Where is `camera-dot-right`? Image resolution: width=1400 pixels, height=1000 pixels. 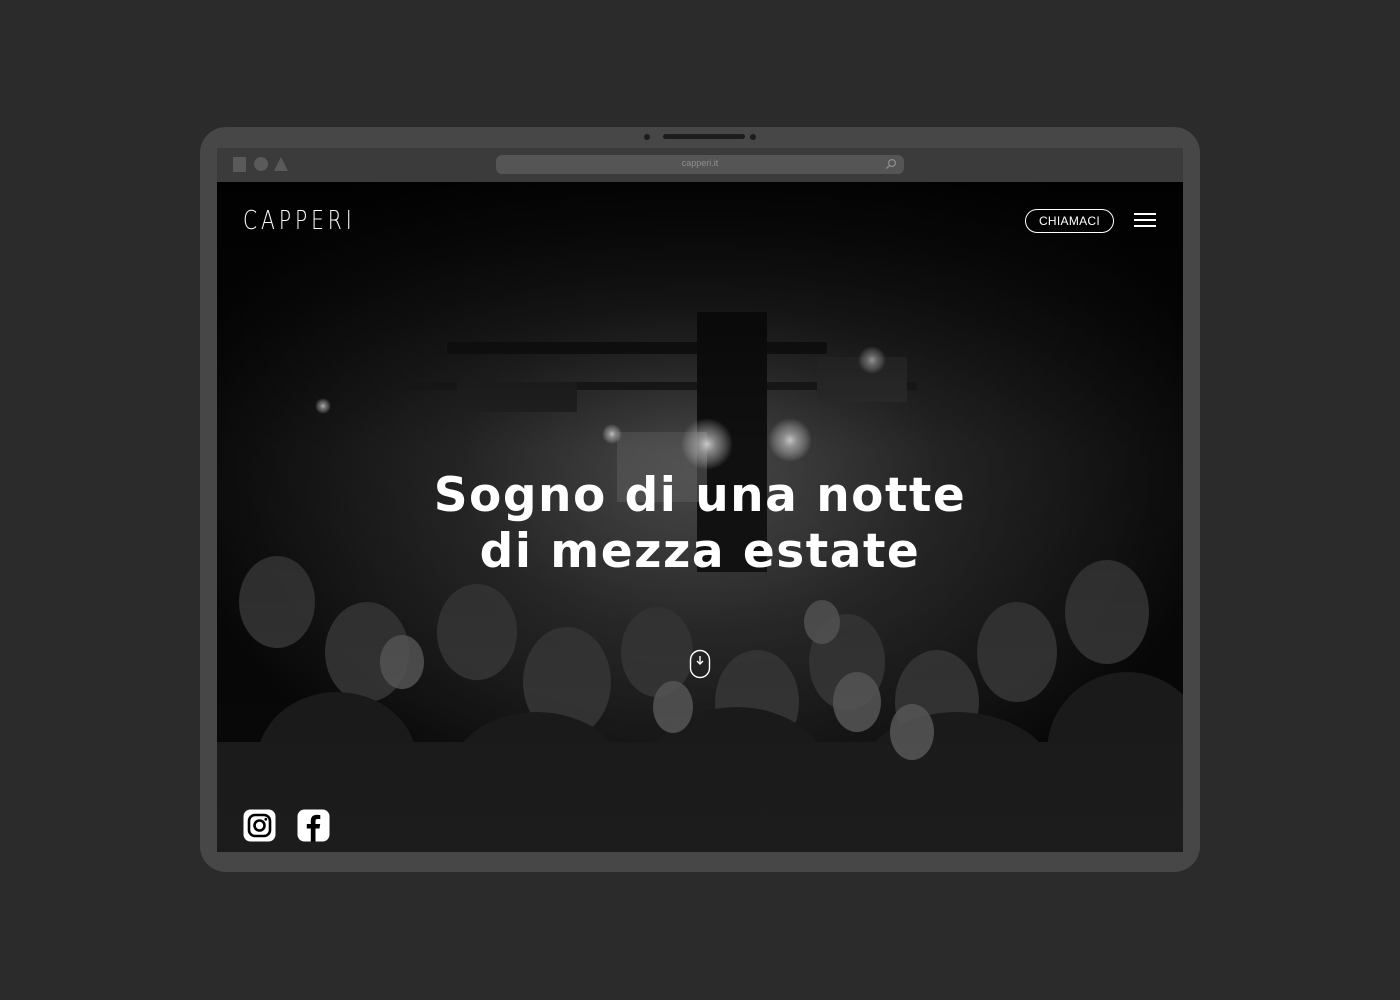
camera-dot-right is located at coordinates (753, 137).